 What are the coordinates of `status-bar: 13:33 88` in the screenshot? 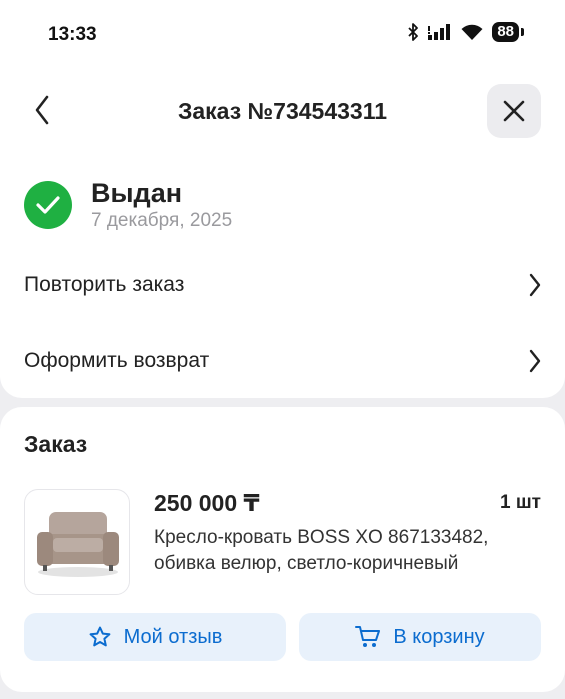 It's located at (282, 35).